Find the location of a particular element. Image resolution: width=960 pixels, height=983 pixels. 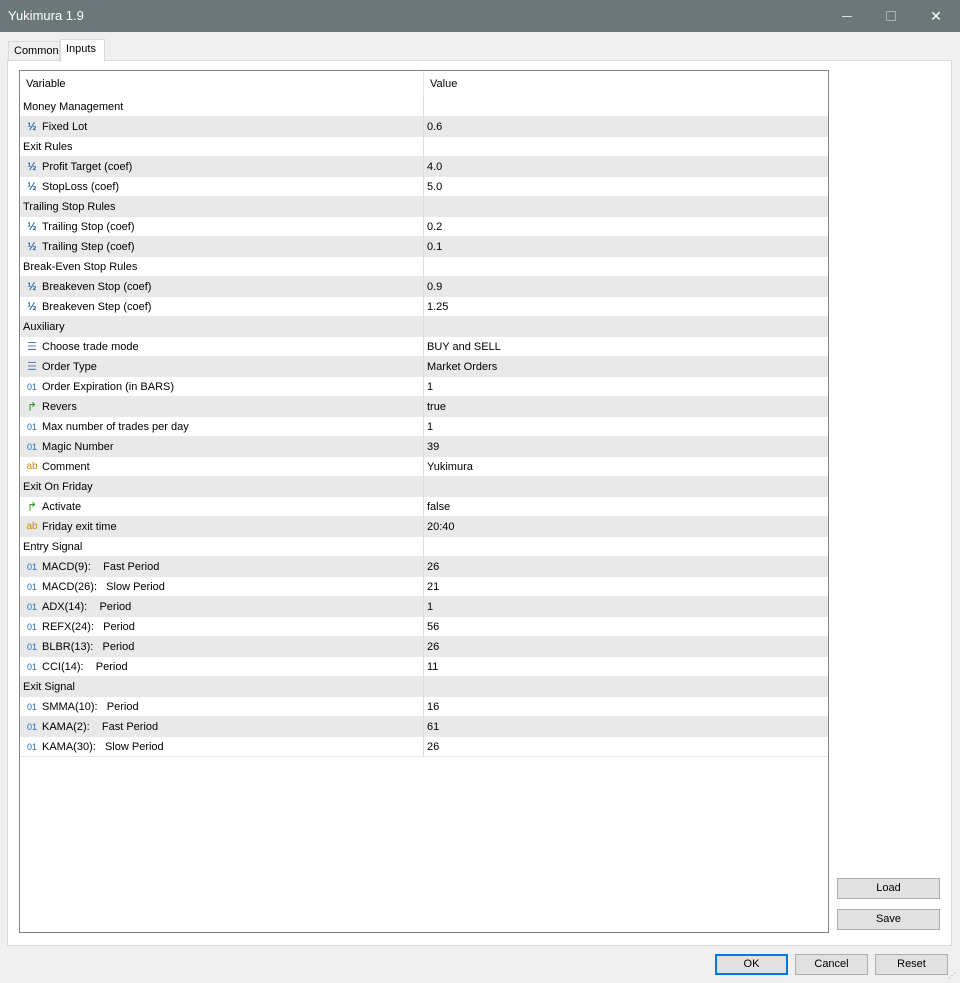

variable-name: Magic Number is located at coordinates (78, 447).